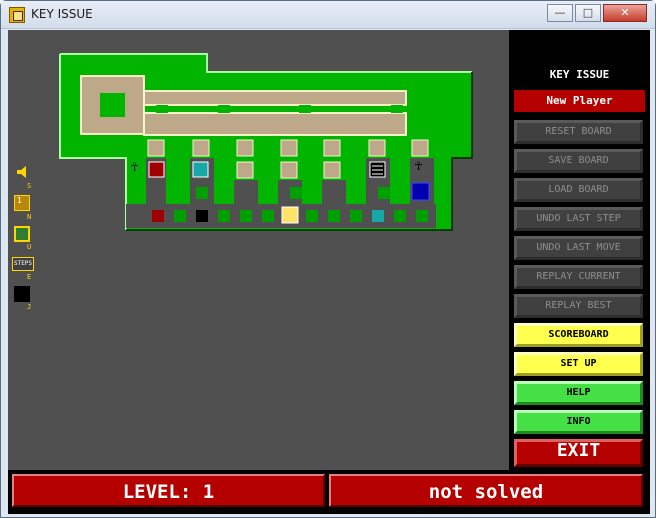  I want to click on panel-button-undo-last-move: UNDO LAST MOVE, so click(578, 248).